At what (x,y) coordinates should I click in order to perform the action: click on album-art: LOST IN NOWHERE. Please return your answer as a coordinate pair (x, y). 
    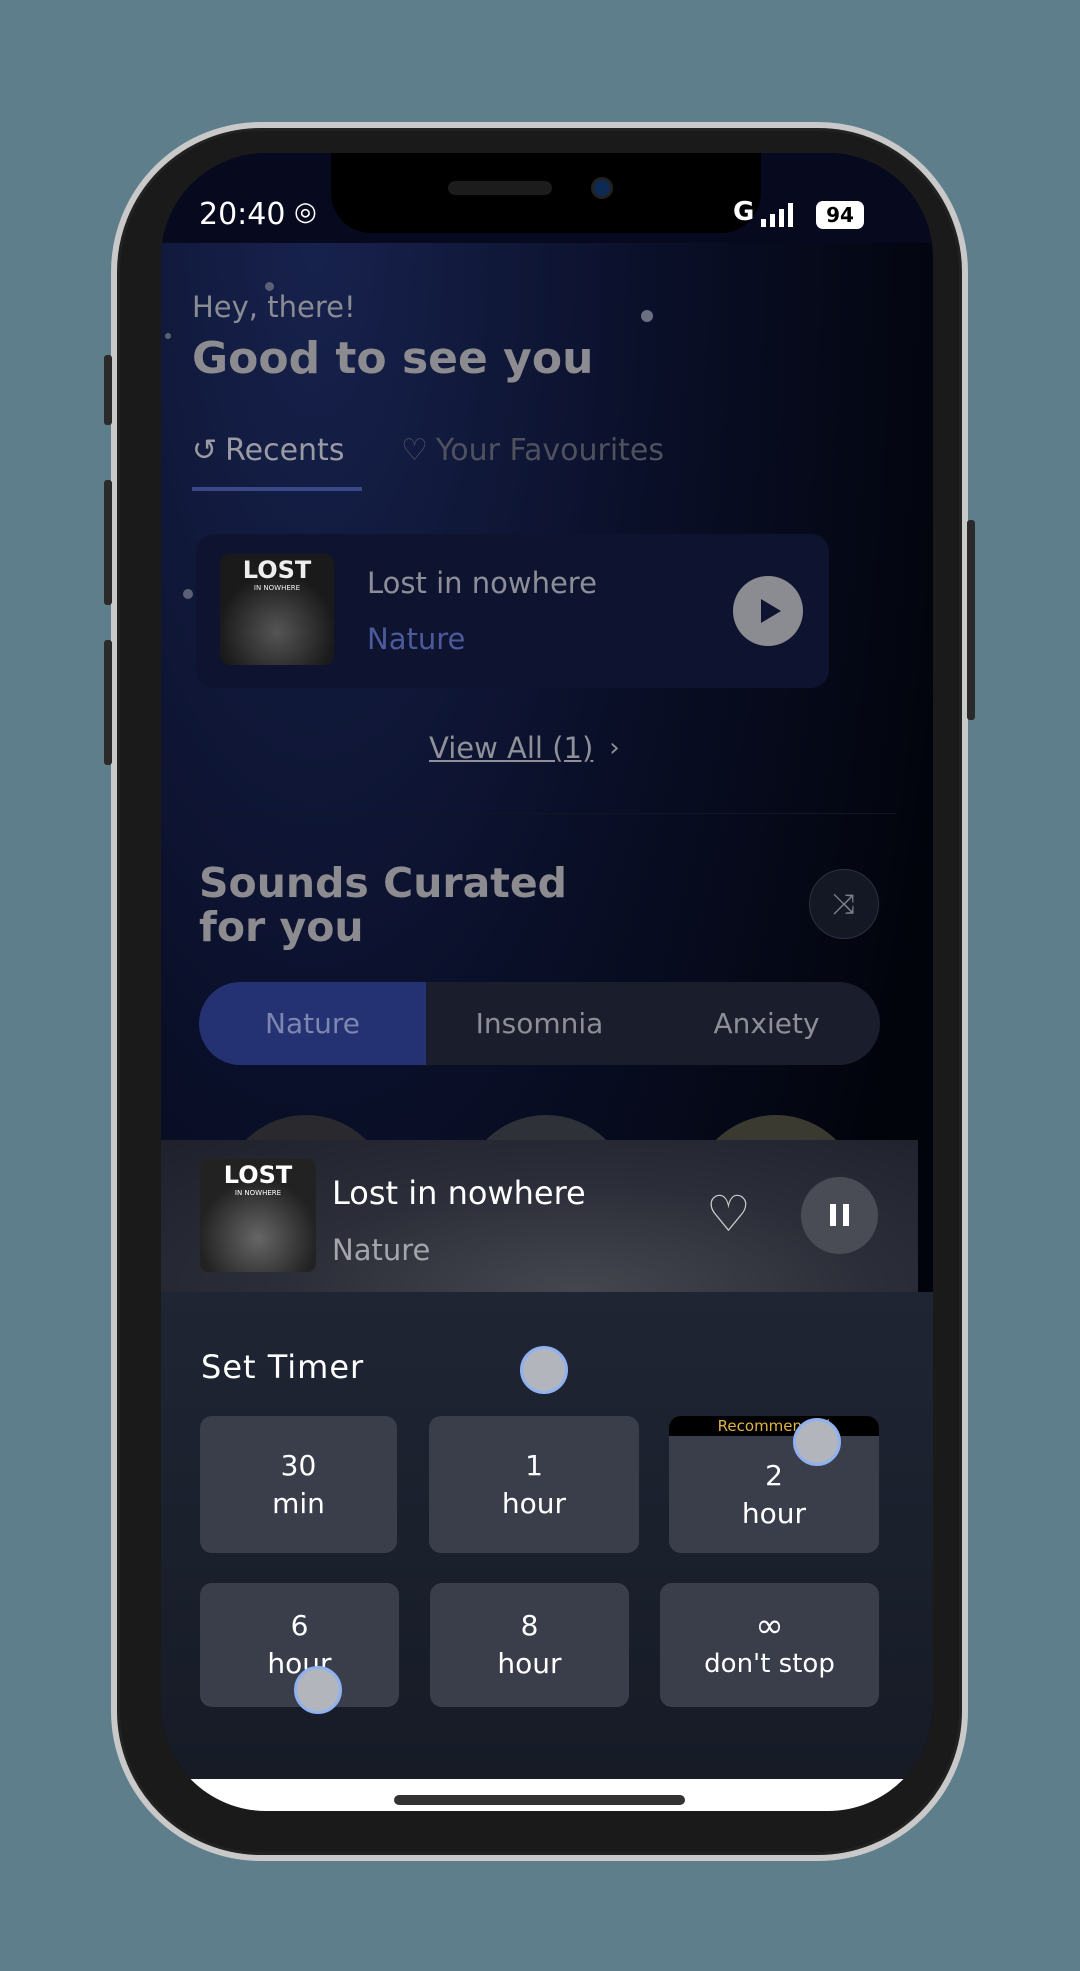
    Looking at the image, I should click on (277, 609).